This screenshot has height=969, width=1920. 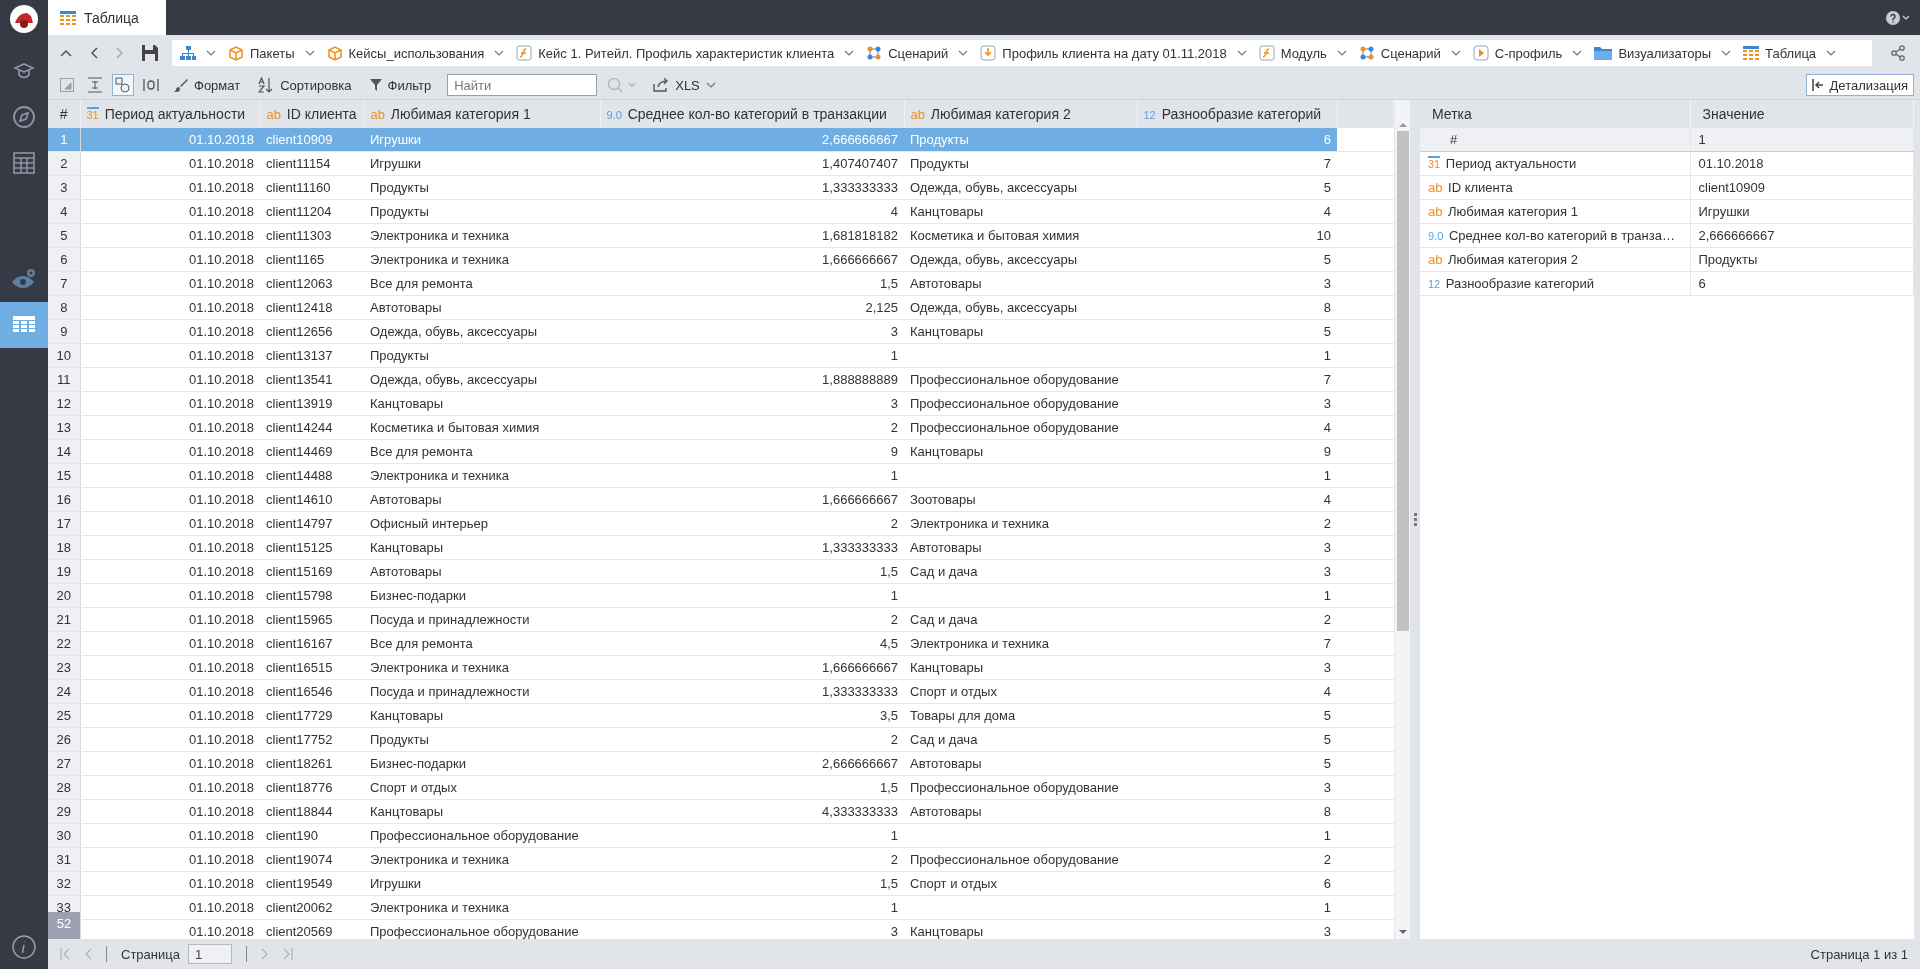 I want to click on column-header: 12 Разнообразие категорий, so click(x=1237, y=114).